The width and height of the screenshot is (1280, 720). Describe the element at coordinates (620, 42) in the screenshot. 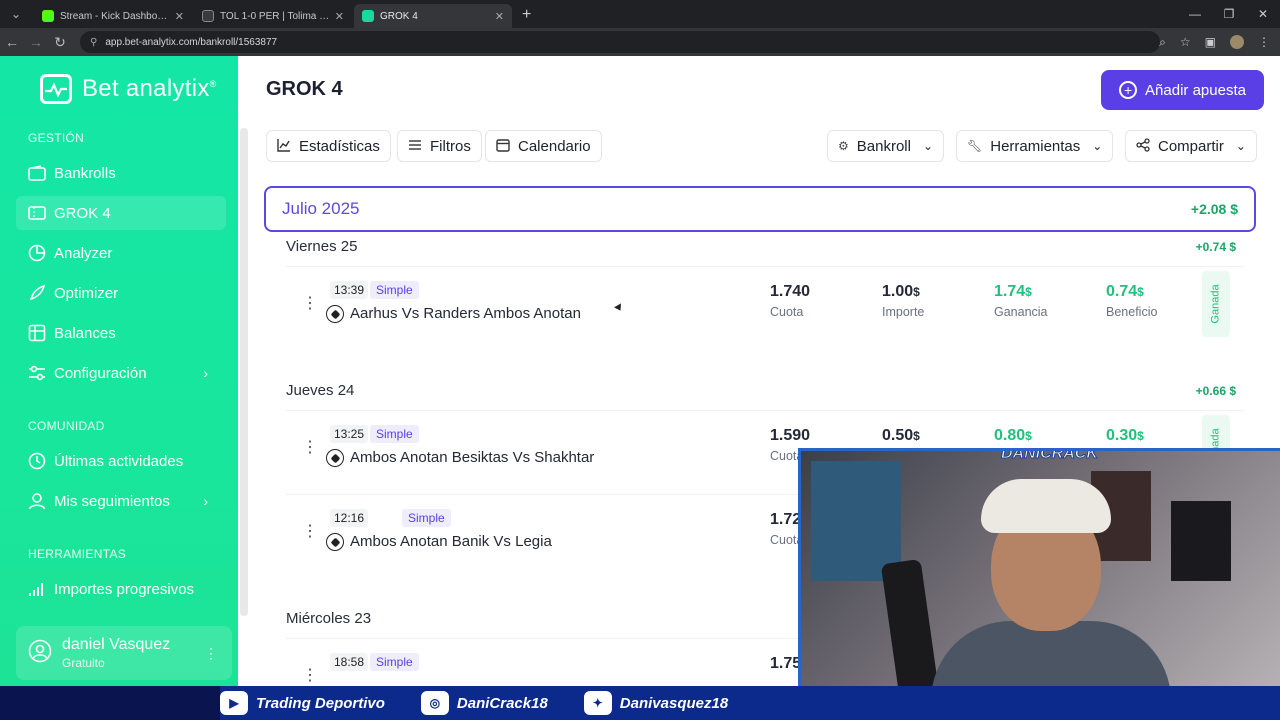

I see `address-bar: ⚲ app.bet-analytix.com/bankroll/1563877` at that location.